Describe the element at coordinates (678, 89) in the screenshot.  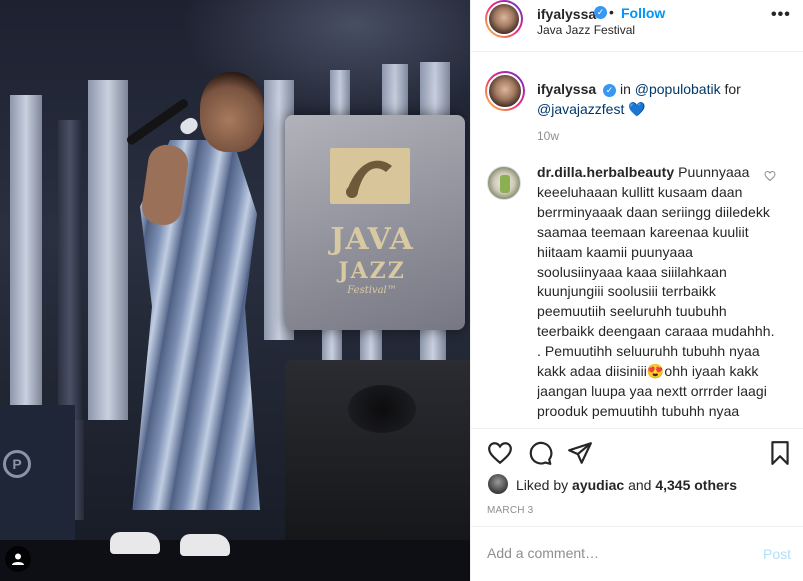
I see `caption-mention-brand: @populobatik` at that location.